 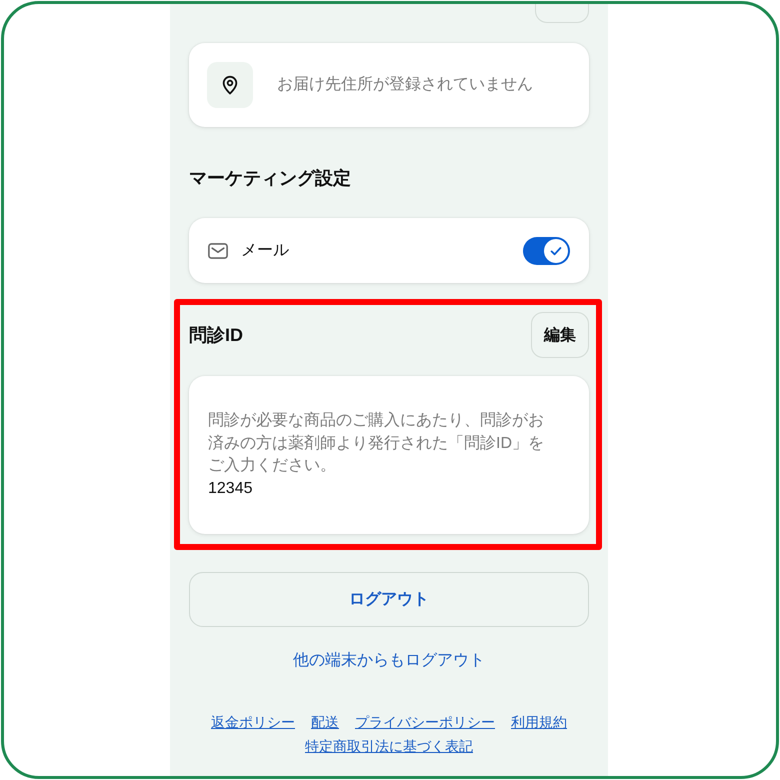 I want to click on check-icon, so click(x=556, y=250).